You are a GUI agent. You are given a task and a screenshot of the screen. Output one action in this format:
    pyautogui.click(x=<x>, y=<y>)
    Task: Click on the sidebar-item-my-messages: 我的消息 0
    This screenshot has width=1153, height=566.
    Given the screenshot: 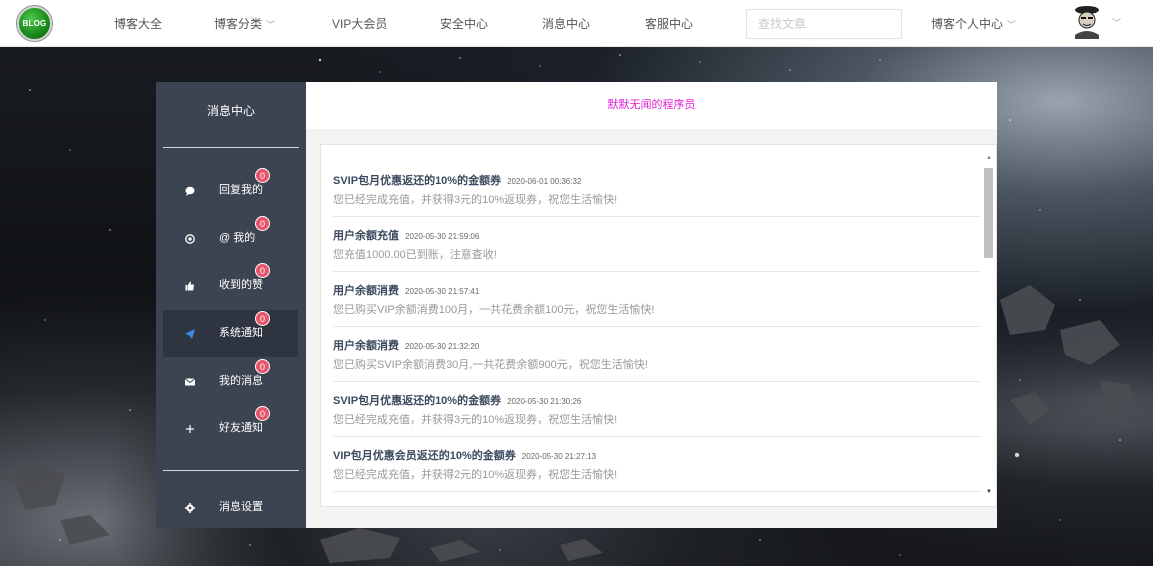 What is the action you would take?
    pyautogui.click(x=230, y=381)
    